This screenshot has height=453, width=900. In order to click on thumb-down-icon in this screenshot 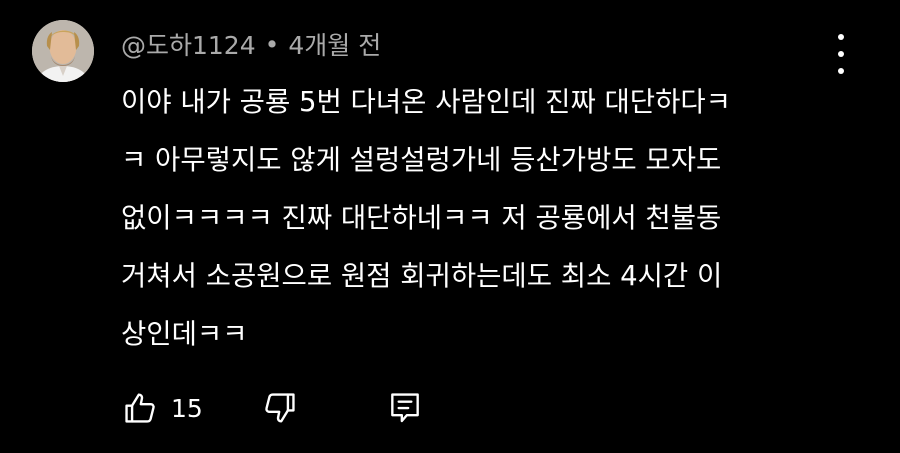, I will do `click(280, 408)`.